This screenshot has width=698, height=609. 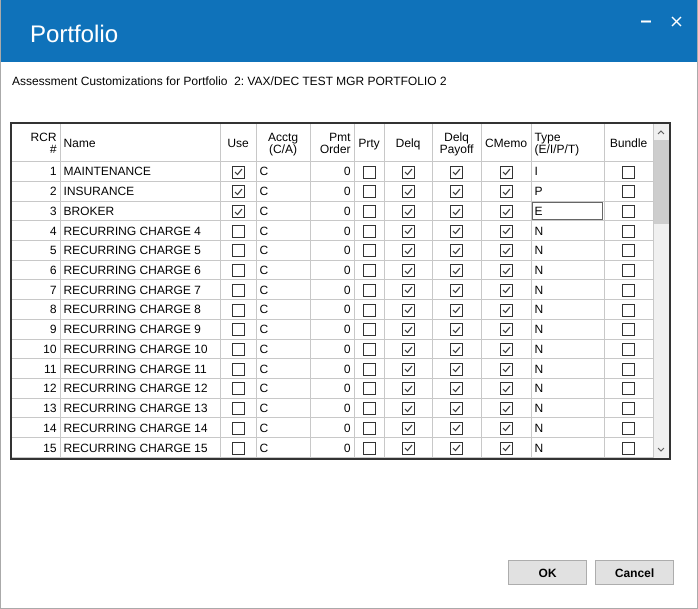 What do you see at coordinates (140, 310) in the screenshot?
I see `name-cell: RECURRING CHARGE 8` at bounding box center [140, 310].